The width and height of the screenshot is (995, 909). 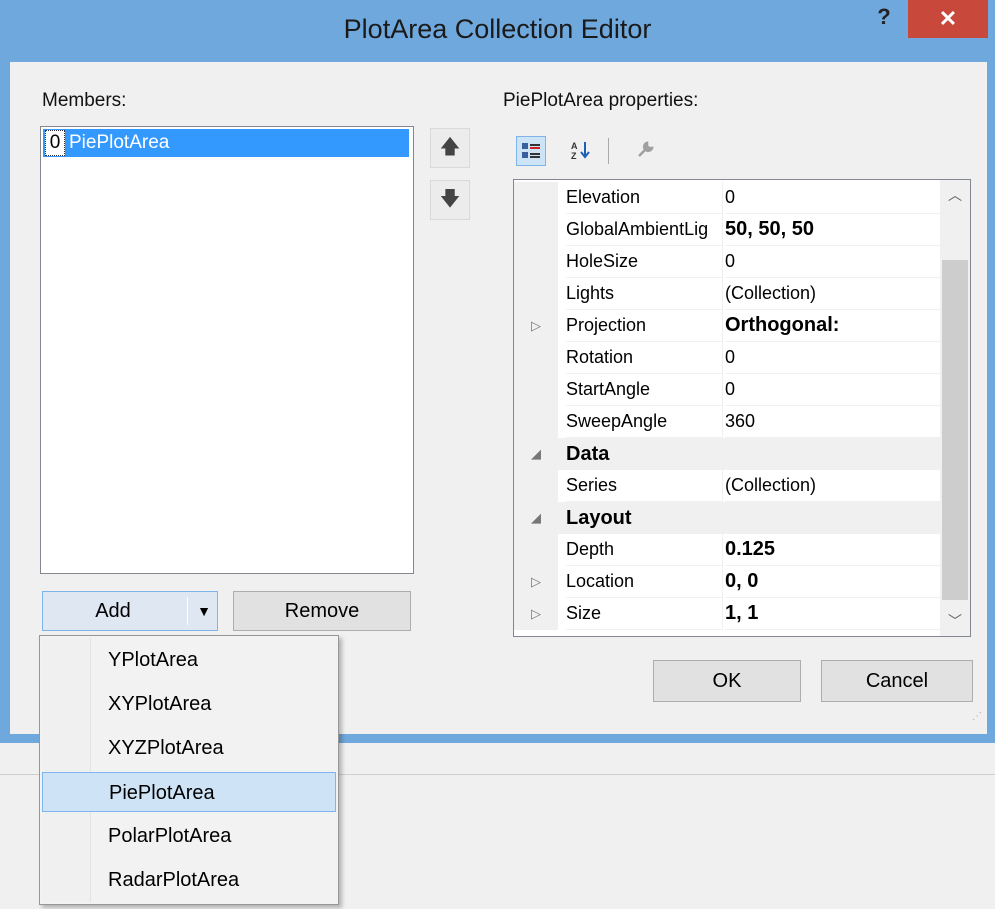 What do you see at coordinates (644, 262) in the screenshot?
I see `property-name: HoleSize` at bounding box center [644, 262].